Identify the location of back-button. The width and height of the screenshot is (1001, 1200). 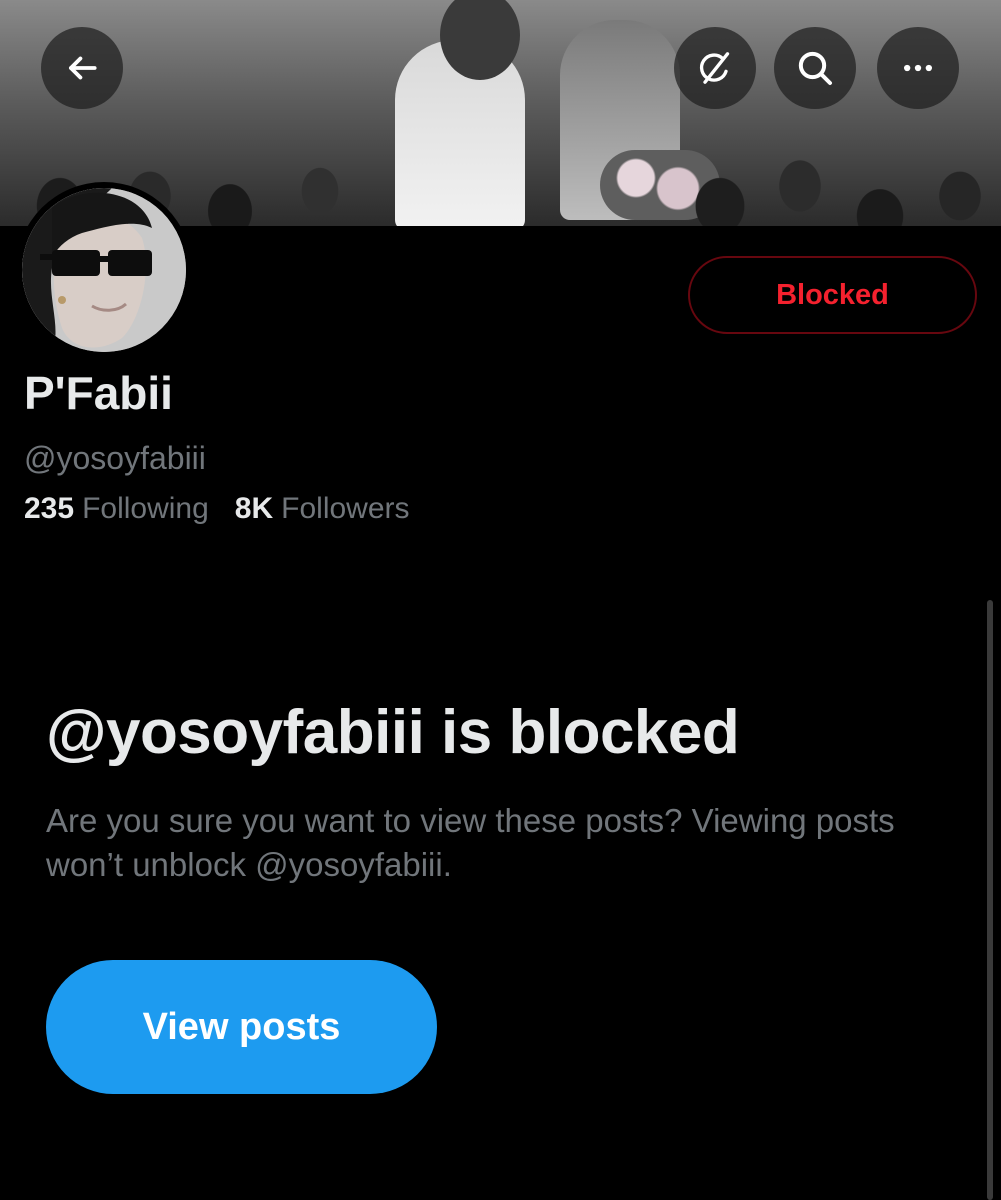
(82, 68).